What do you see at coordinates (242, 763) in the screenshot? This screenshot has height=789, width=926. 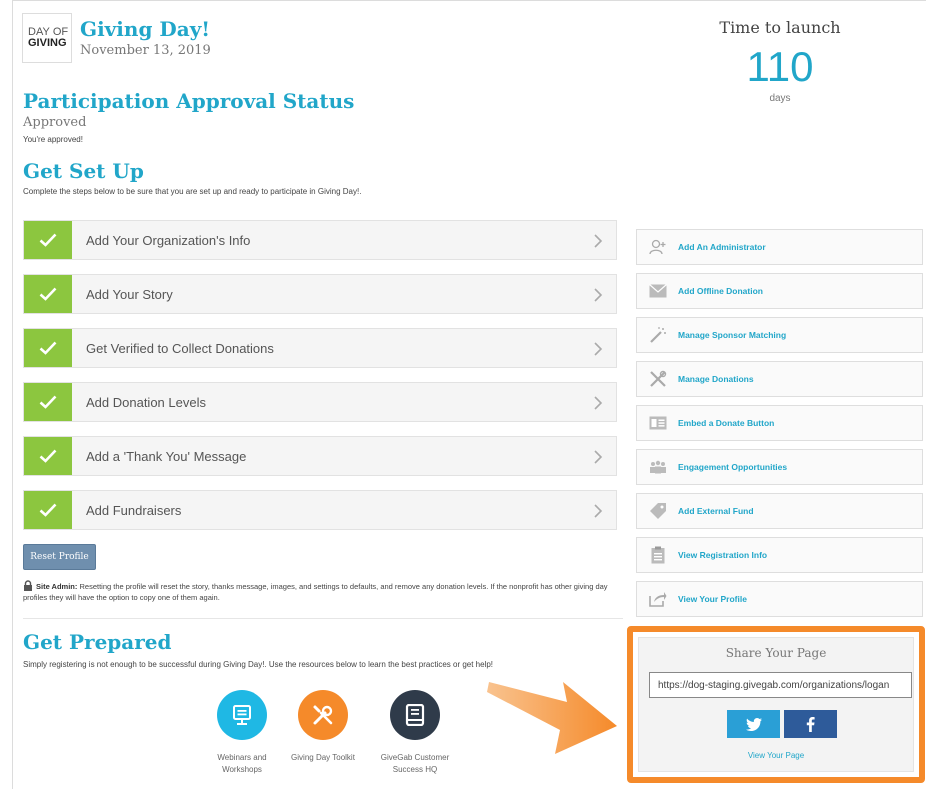 I see `resource-label: Webinars and Workshops` at bounding box center [242, 763].